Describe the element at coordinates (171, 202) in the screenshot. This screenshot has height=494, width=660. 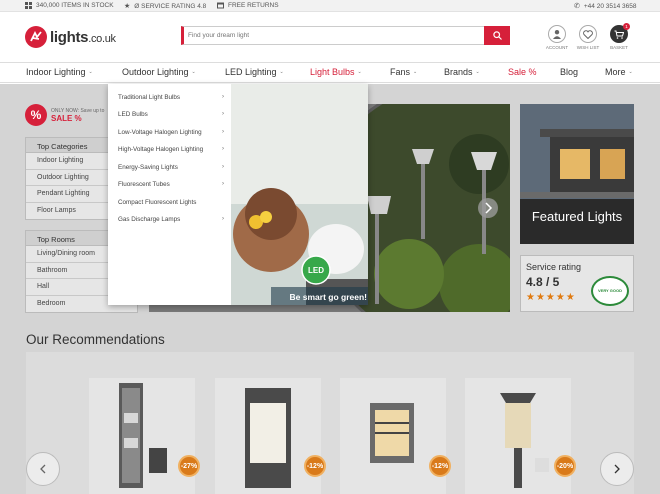
I see `dropdown-item: Compact Fluorescent Lights` at that location.